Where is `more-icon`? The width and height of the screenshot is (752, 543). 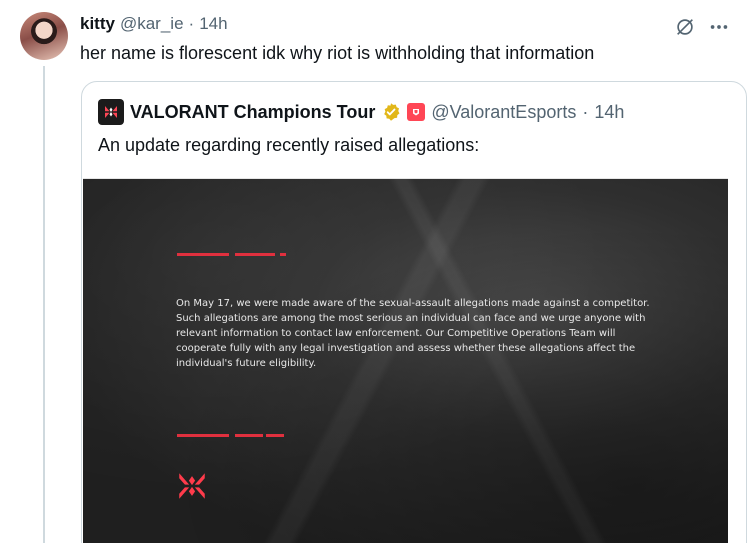 more-icon is located at coordinates (719, 27).